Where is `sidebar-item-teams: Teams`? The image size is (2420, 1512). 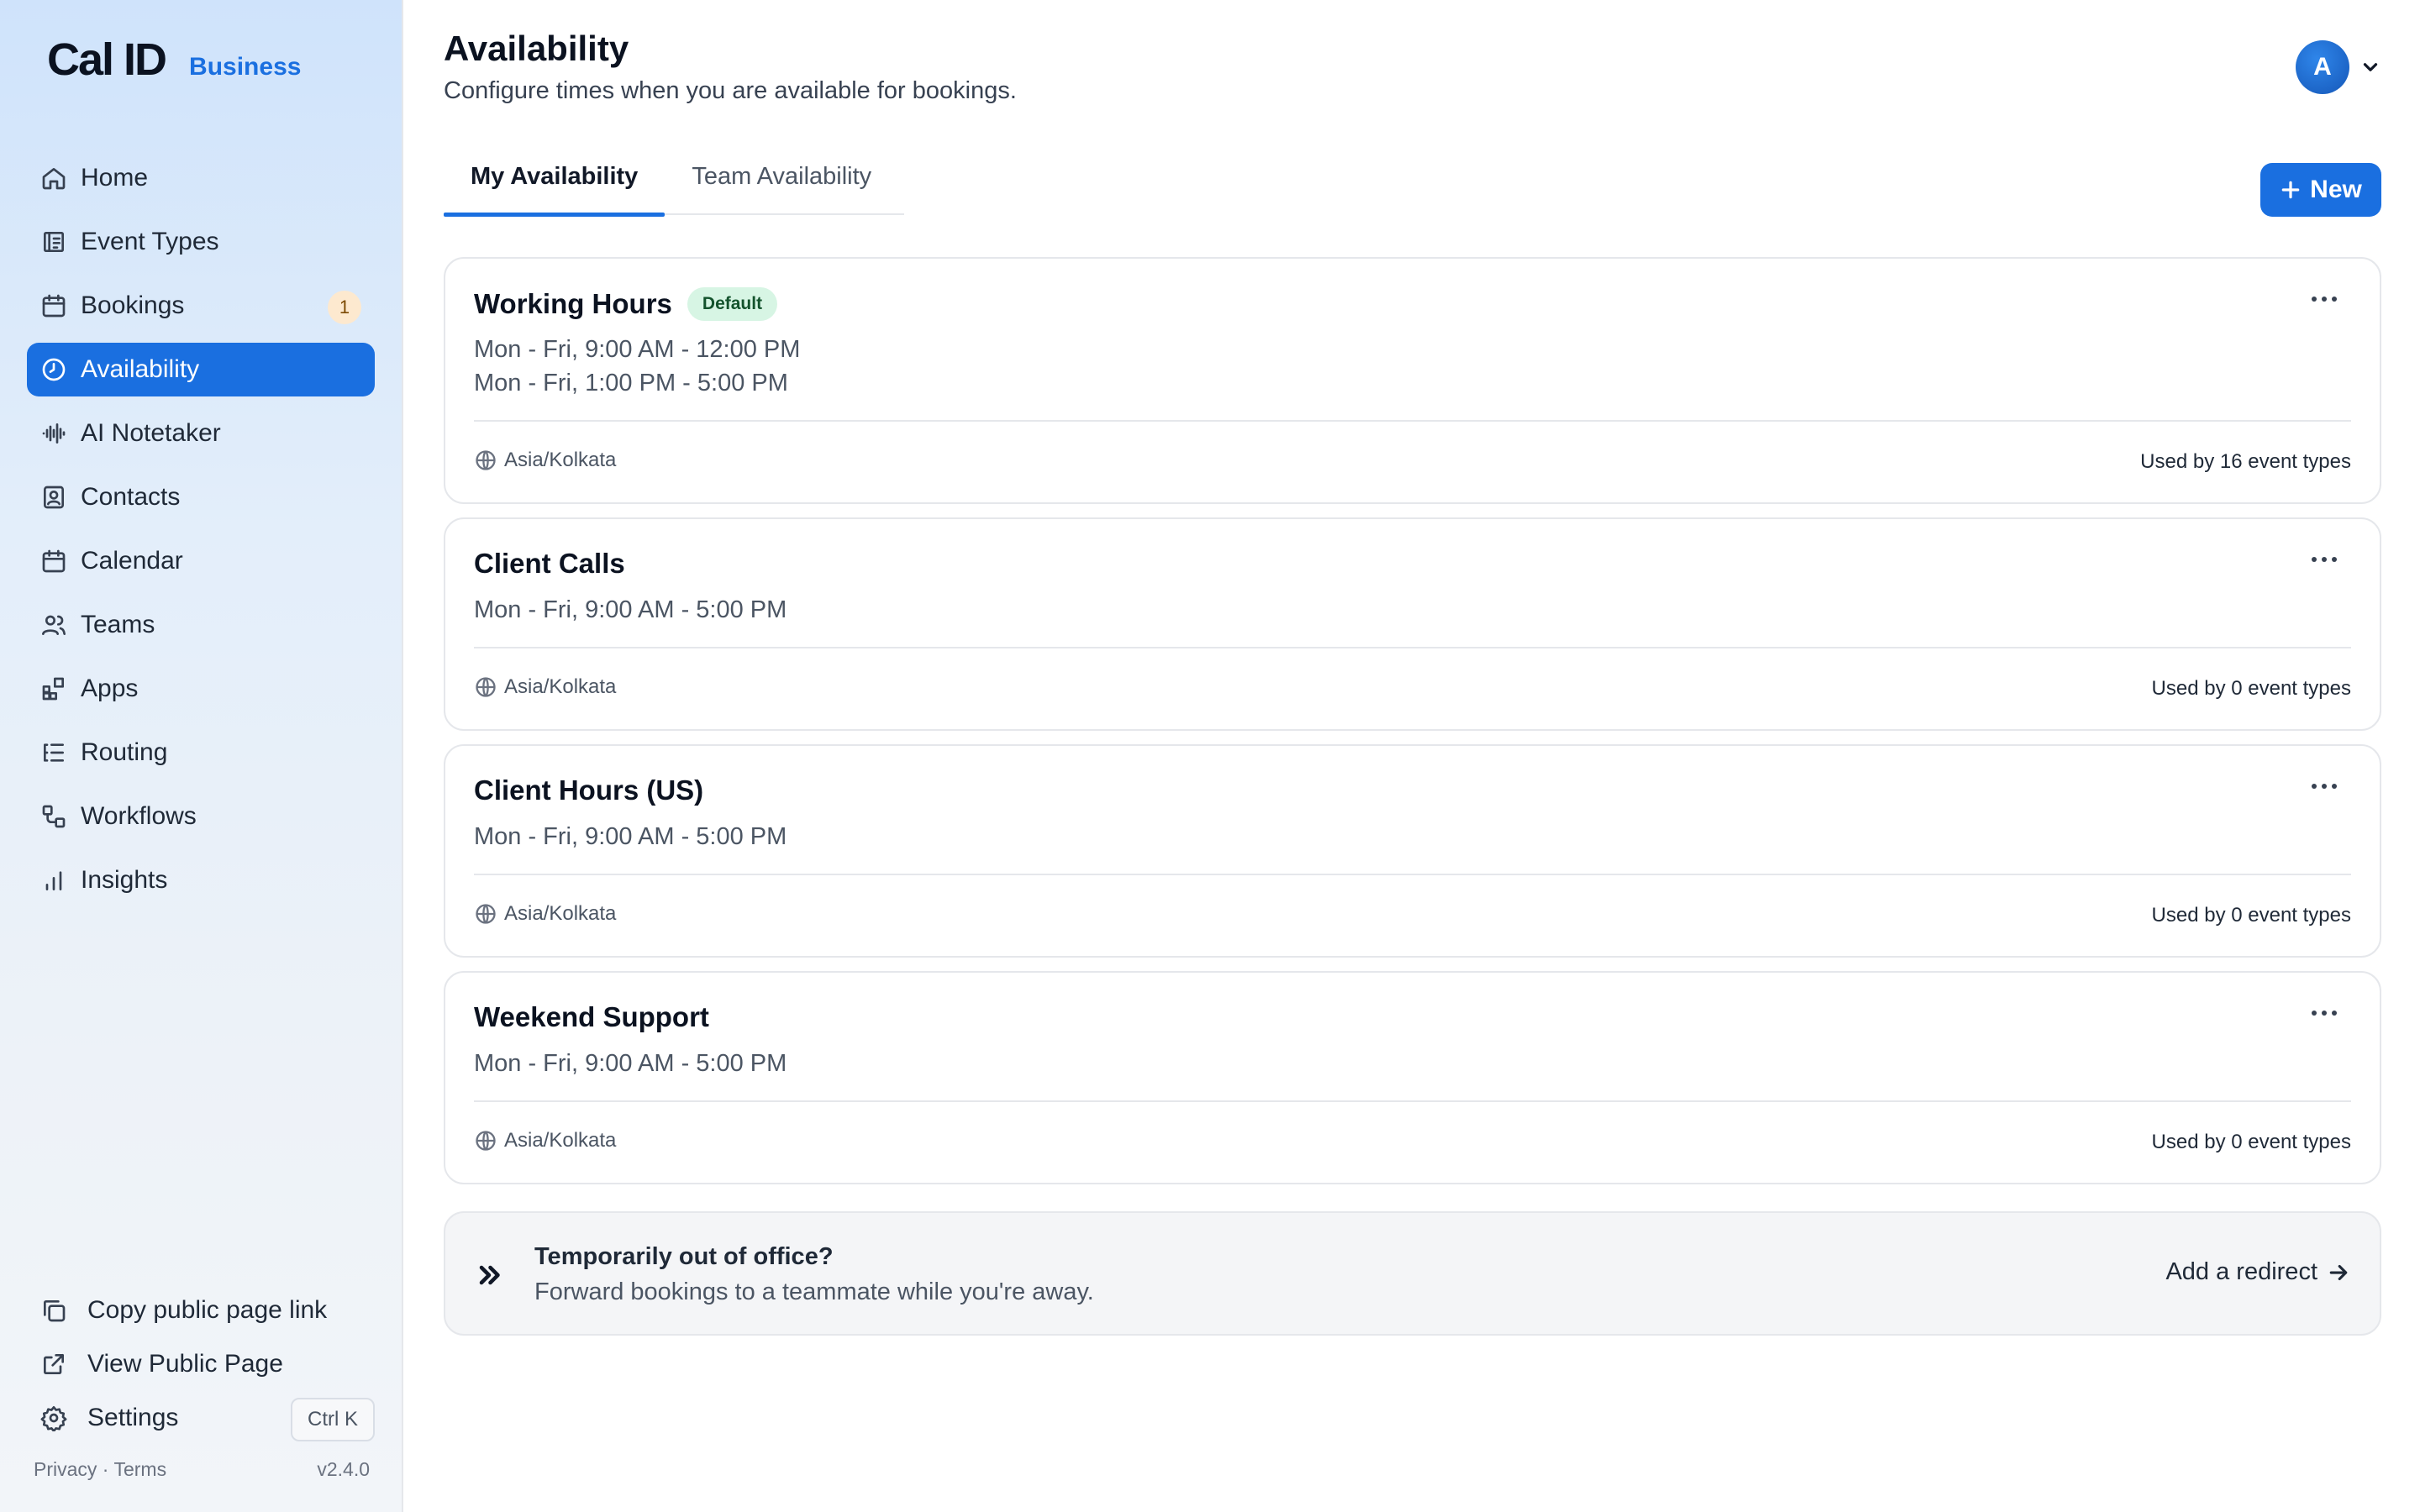 sidebar-item-teams: Teams is located at coordinates (201, 625).